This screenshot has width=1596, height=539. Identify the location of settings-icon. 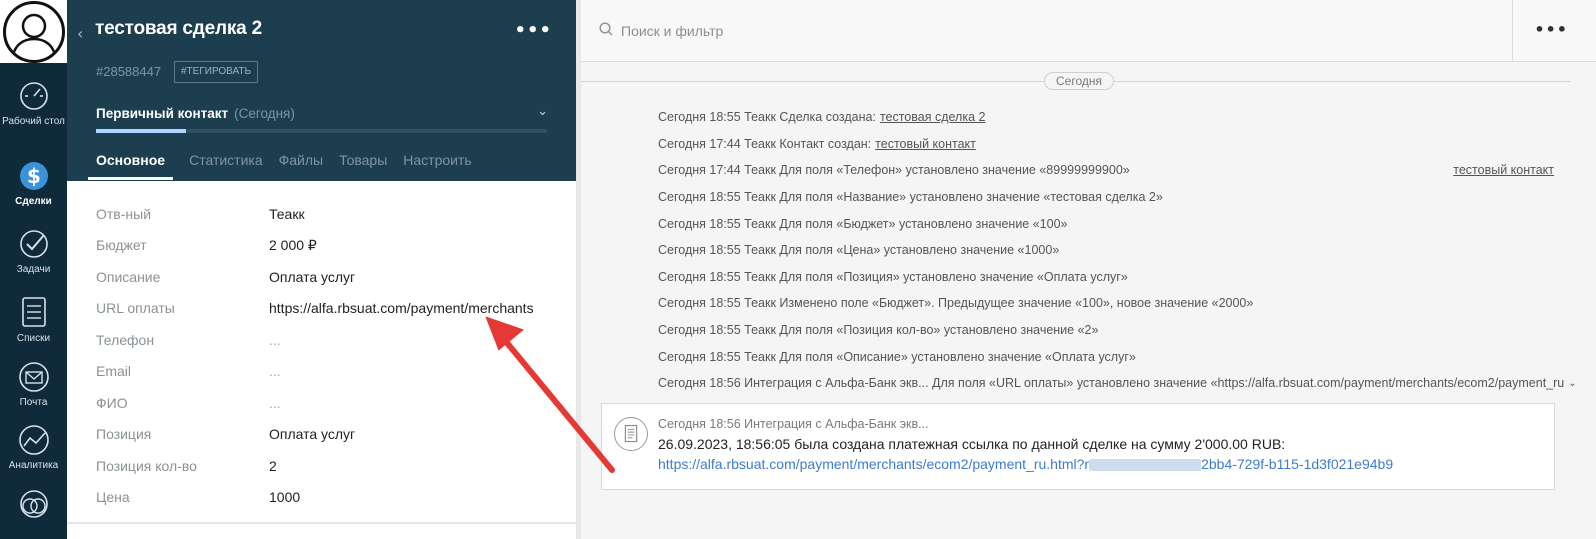
(33, 504).